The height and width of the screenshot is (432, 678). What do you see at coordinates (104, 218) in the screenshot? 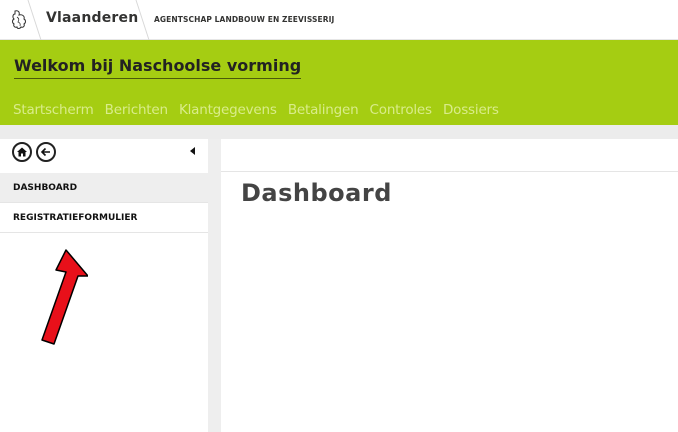
I see `sidebar-item-registratieformulier: REGISTRATIEFORMULIER` at bounding box center [104, 218].